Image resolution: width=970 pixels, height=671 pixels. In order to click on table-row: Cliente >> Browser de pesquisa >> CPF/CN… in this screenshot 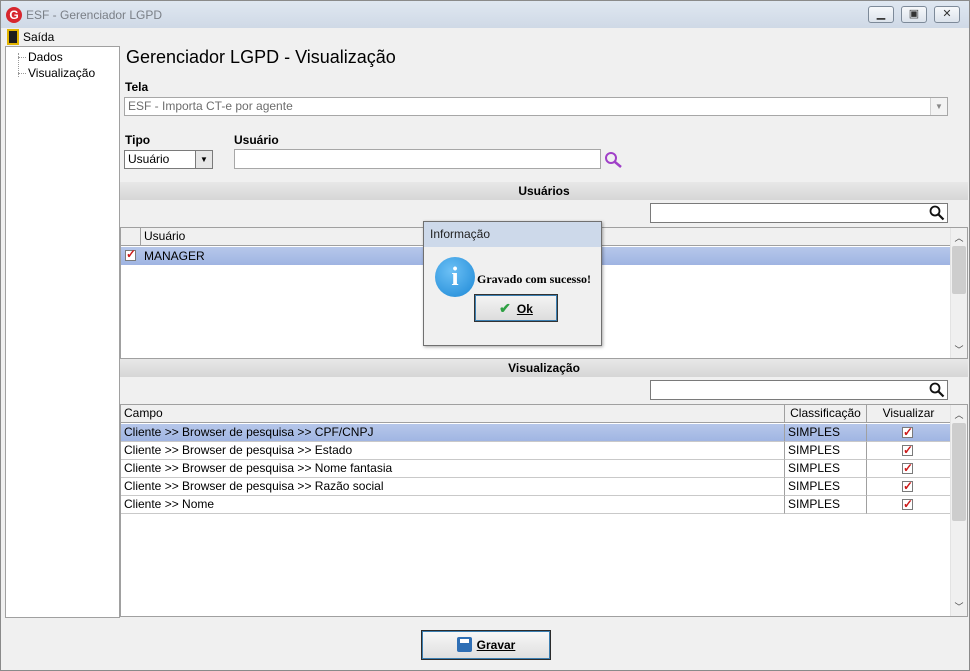, I will do `click(535, 433)`.